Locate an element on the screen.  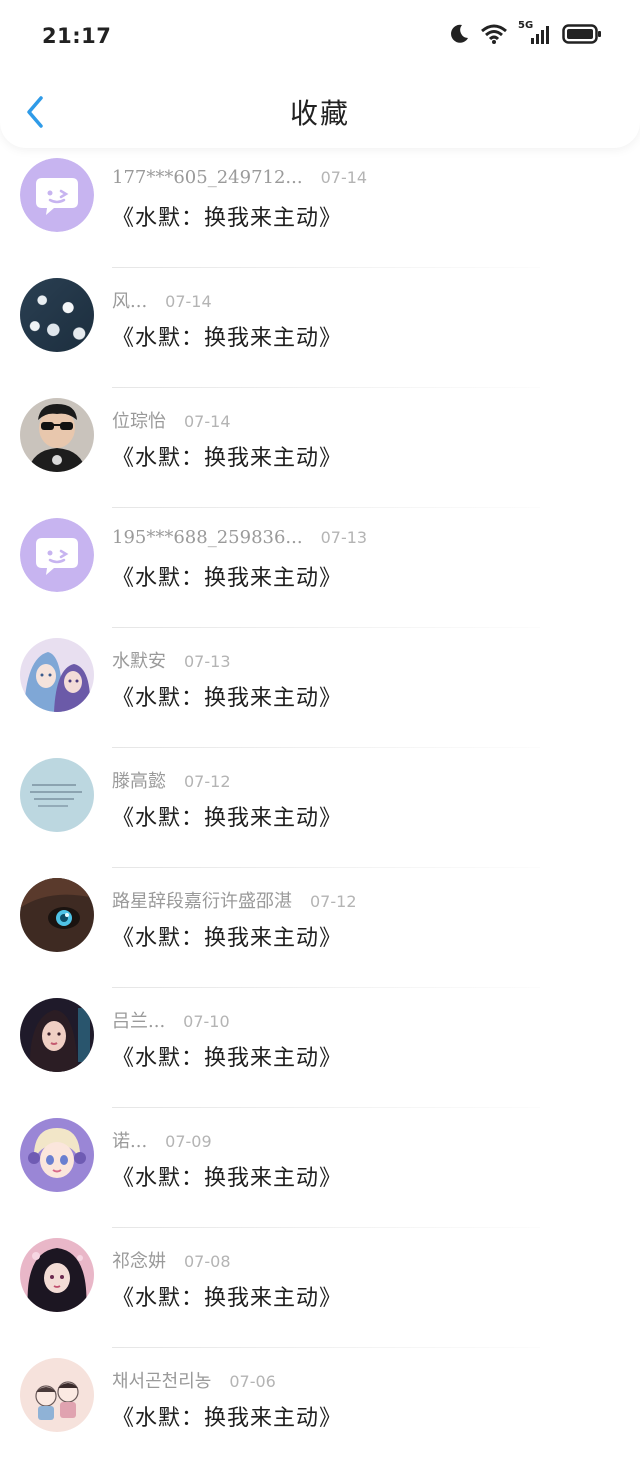
item-meta: 채서곤천리농 07-06 is located at coordinates (194, 1380).